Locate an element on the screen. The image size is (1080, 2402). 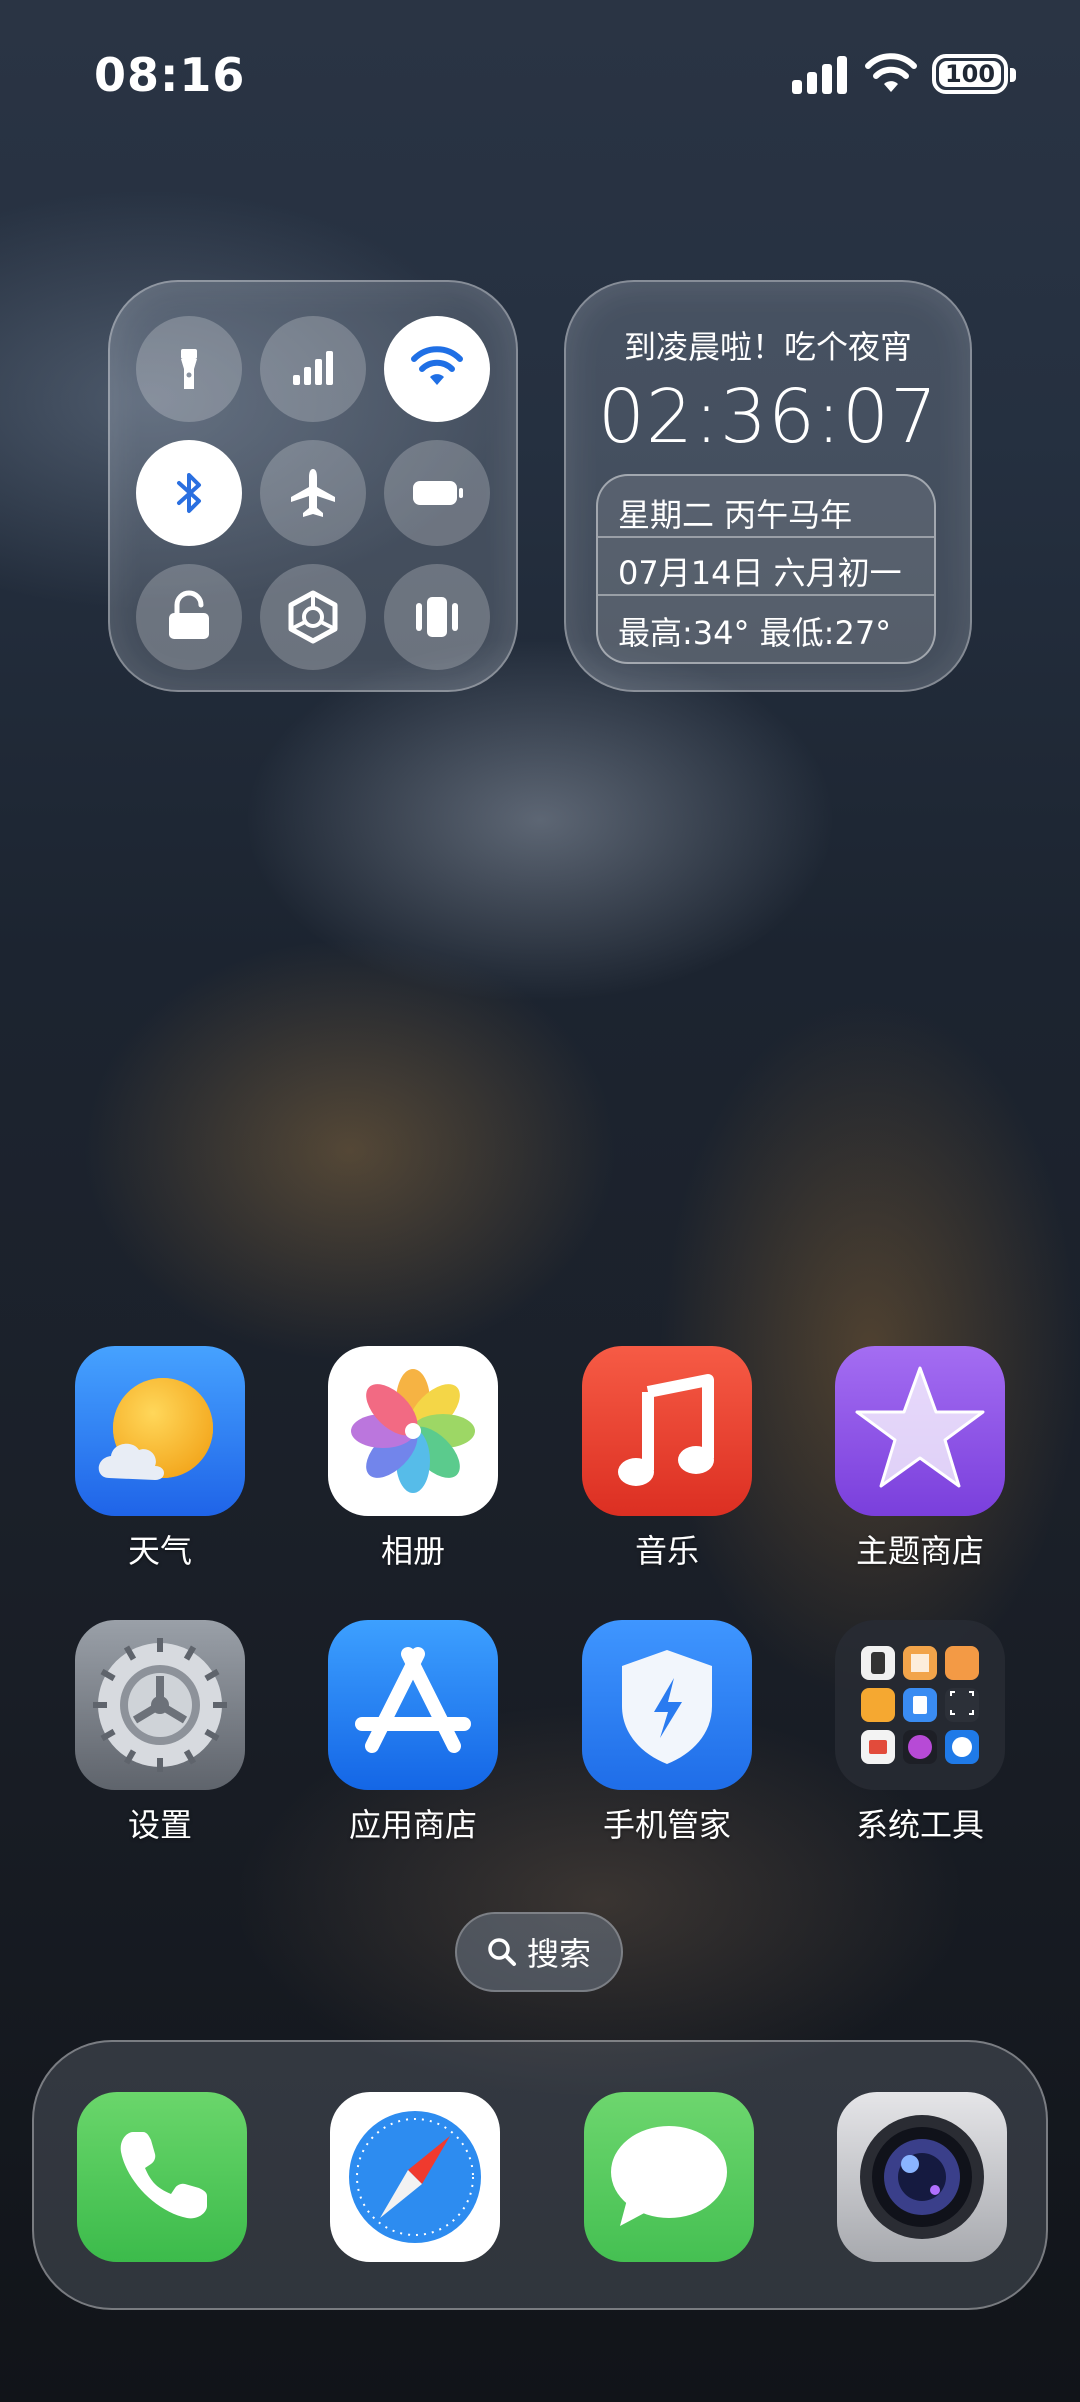
phone-manager-icon is located at coordinates (667, 1705).